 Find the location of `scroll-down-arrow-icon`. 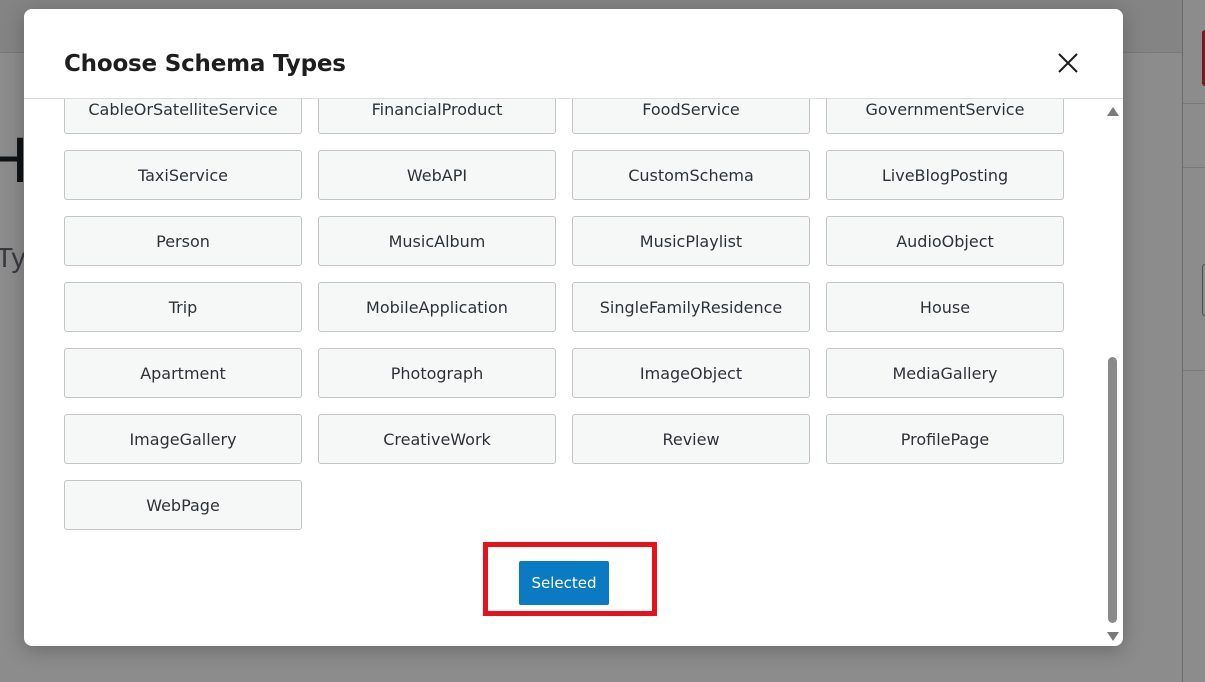

scroll-down-arrow-icon is located at coordinates (1113, 636).